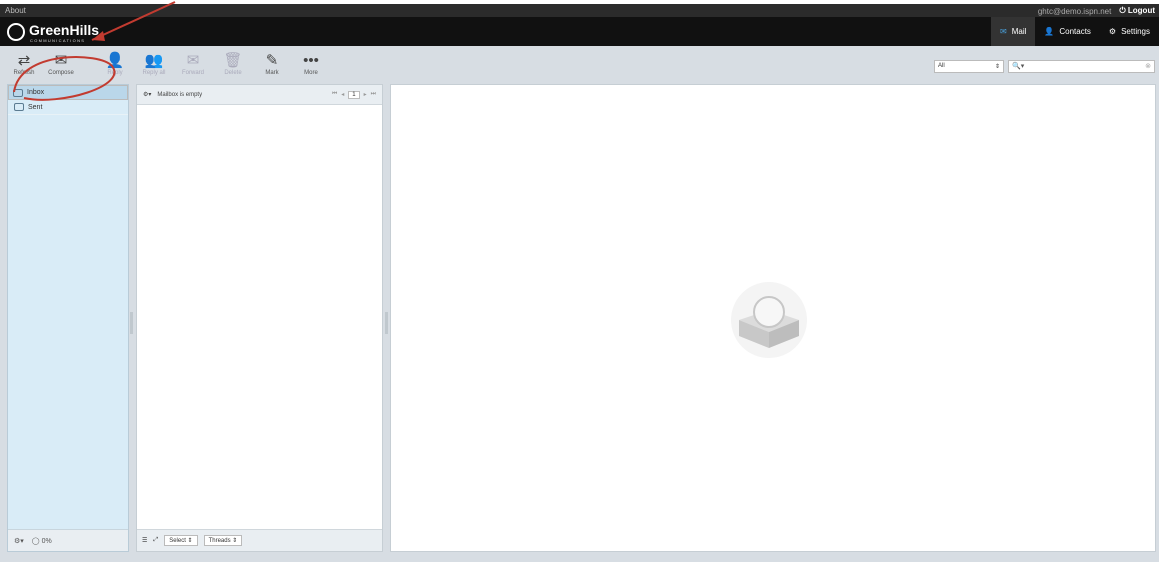 The image size is (1159, 562). What do you see at coordinates (68, 107) in the screenshot?
I see `folder-sent: Sent` at bounding box center [68, 107].